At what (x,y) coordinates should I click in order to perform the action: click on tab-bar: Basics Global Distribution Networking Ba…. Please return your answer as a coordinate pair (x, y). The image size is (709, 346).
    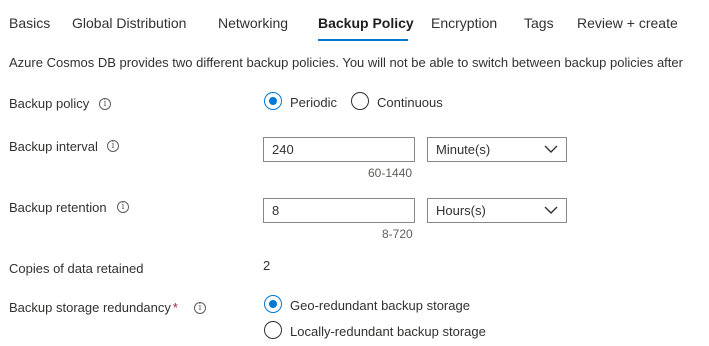
    Looking at the image, I should click on (354, 21).